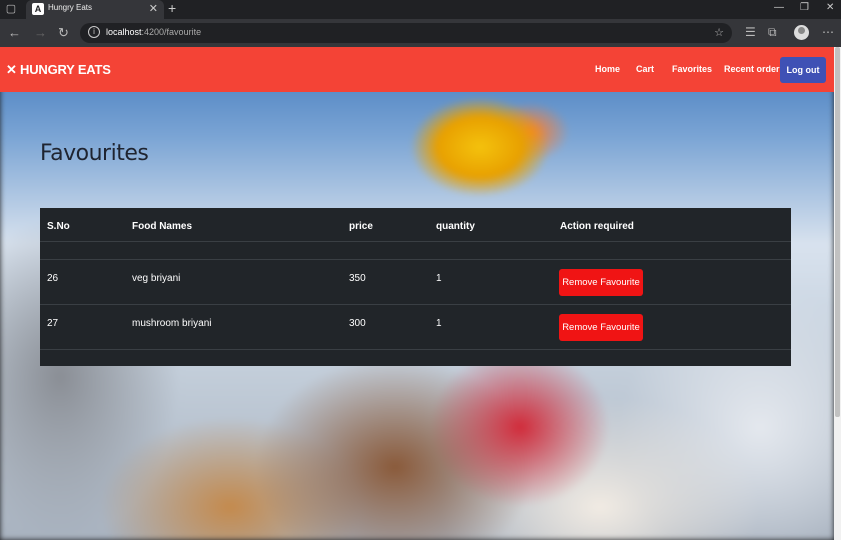 The width and height of the screenshot is (841, 540). Describe the element at coordinates (172, 323) in the screenshot. I see `cell-food-name: mushroom briyani` at that location.